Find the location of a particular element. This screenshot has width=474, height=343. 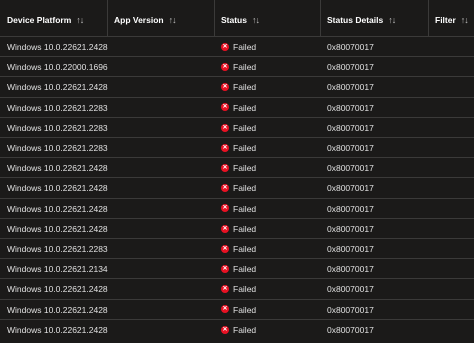

column-header-app-version: App Version ↑↓ is located at coordinates (145, 20).